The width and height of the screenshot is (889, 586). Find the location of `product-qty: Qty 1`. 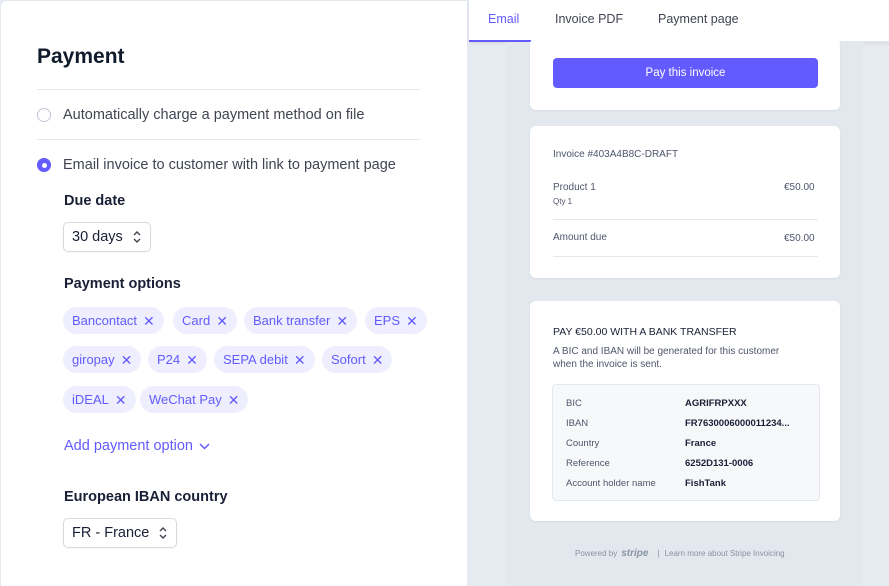

product-qty: Qty 1 is located at coordinates (563, 201).